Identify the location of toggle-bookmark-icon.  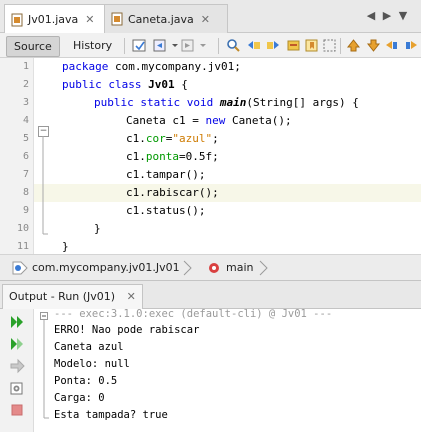
(311, 45).